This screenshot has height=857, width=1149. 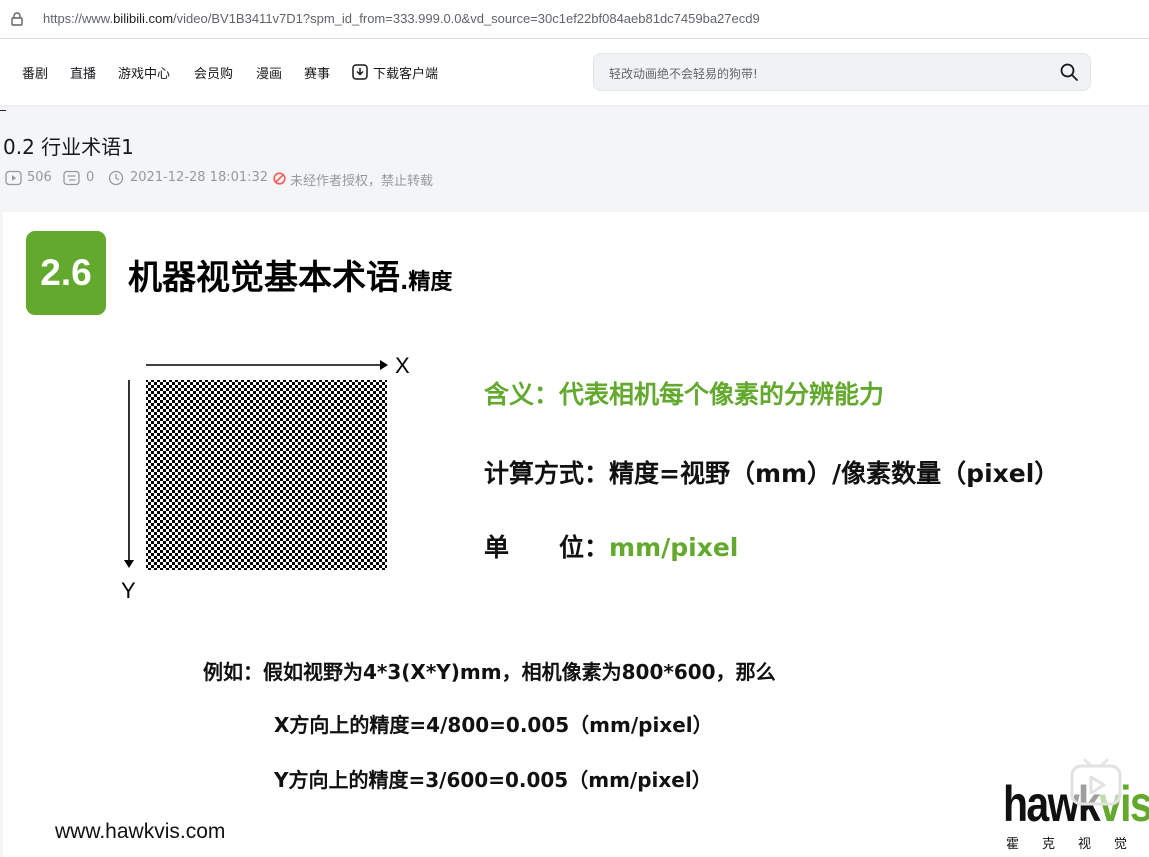 I want to click on url-prefix: https://www., so click(x=78, y=18).